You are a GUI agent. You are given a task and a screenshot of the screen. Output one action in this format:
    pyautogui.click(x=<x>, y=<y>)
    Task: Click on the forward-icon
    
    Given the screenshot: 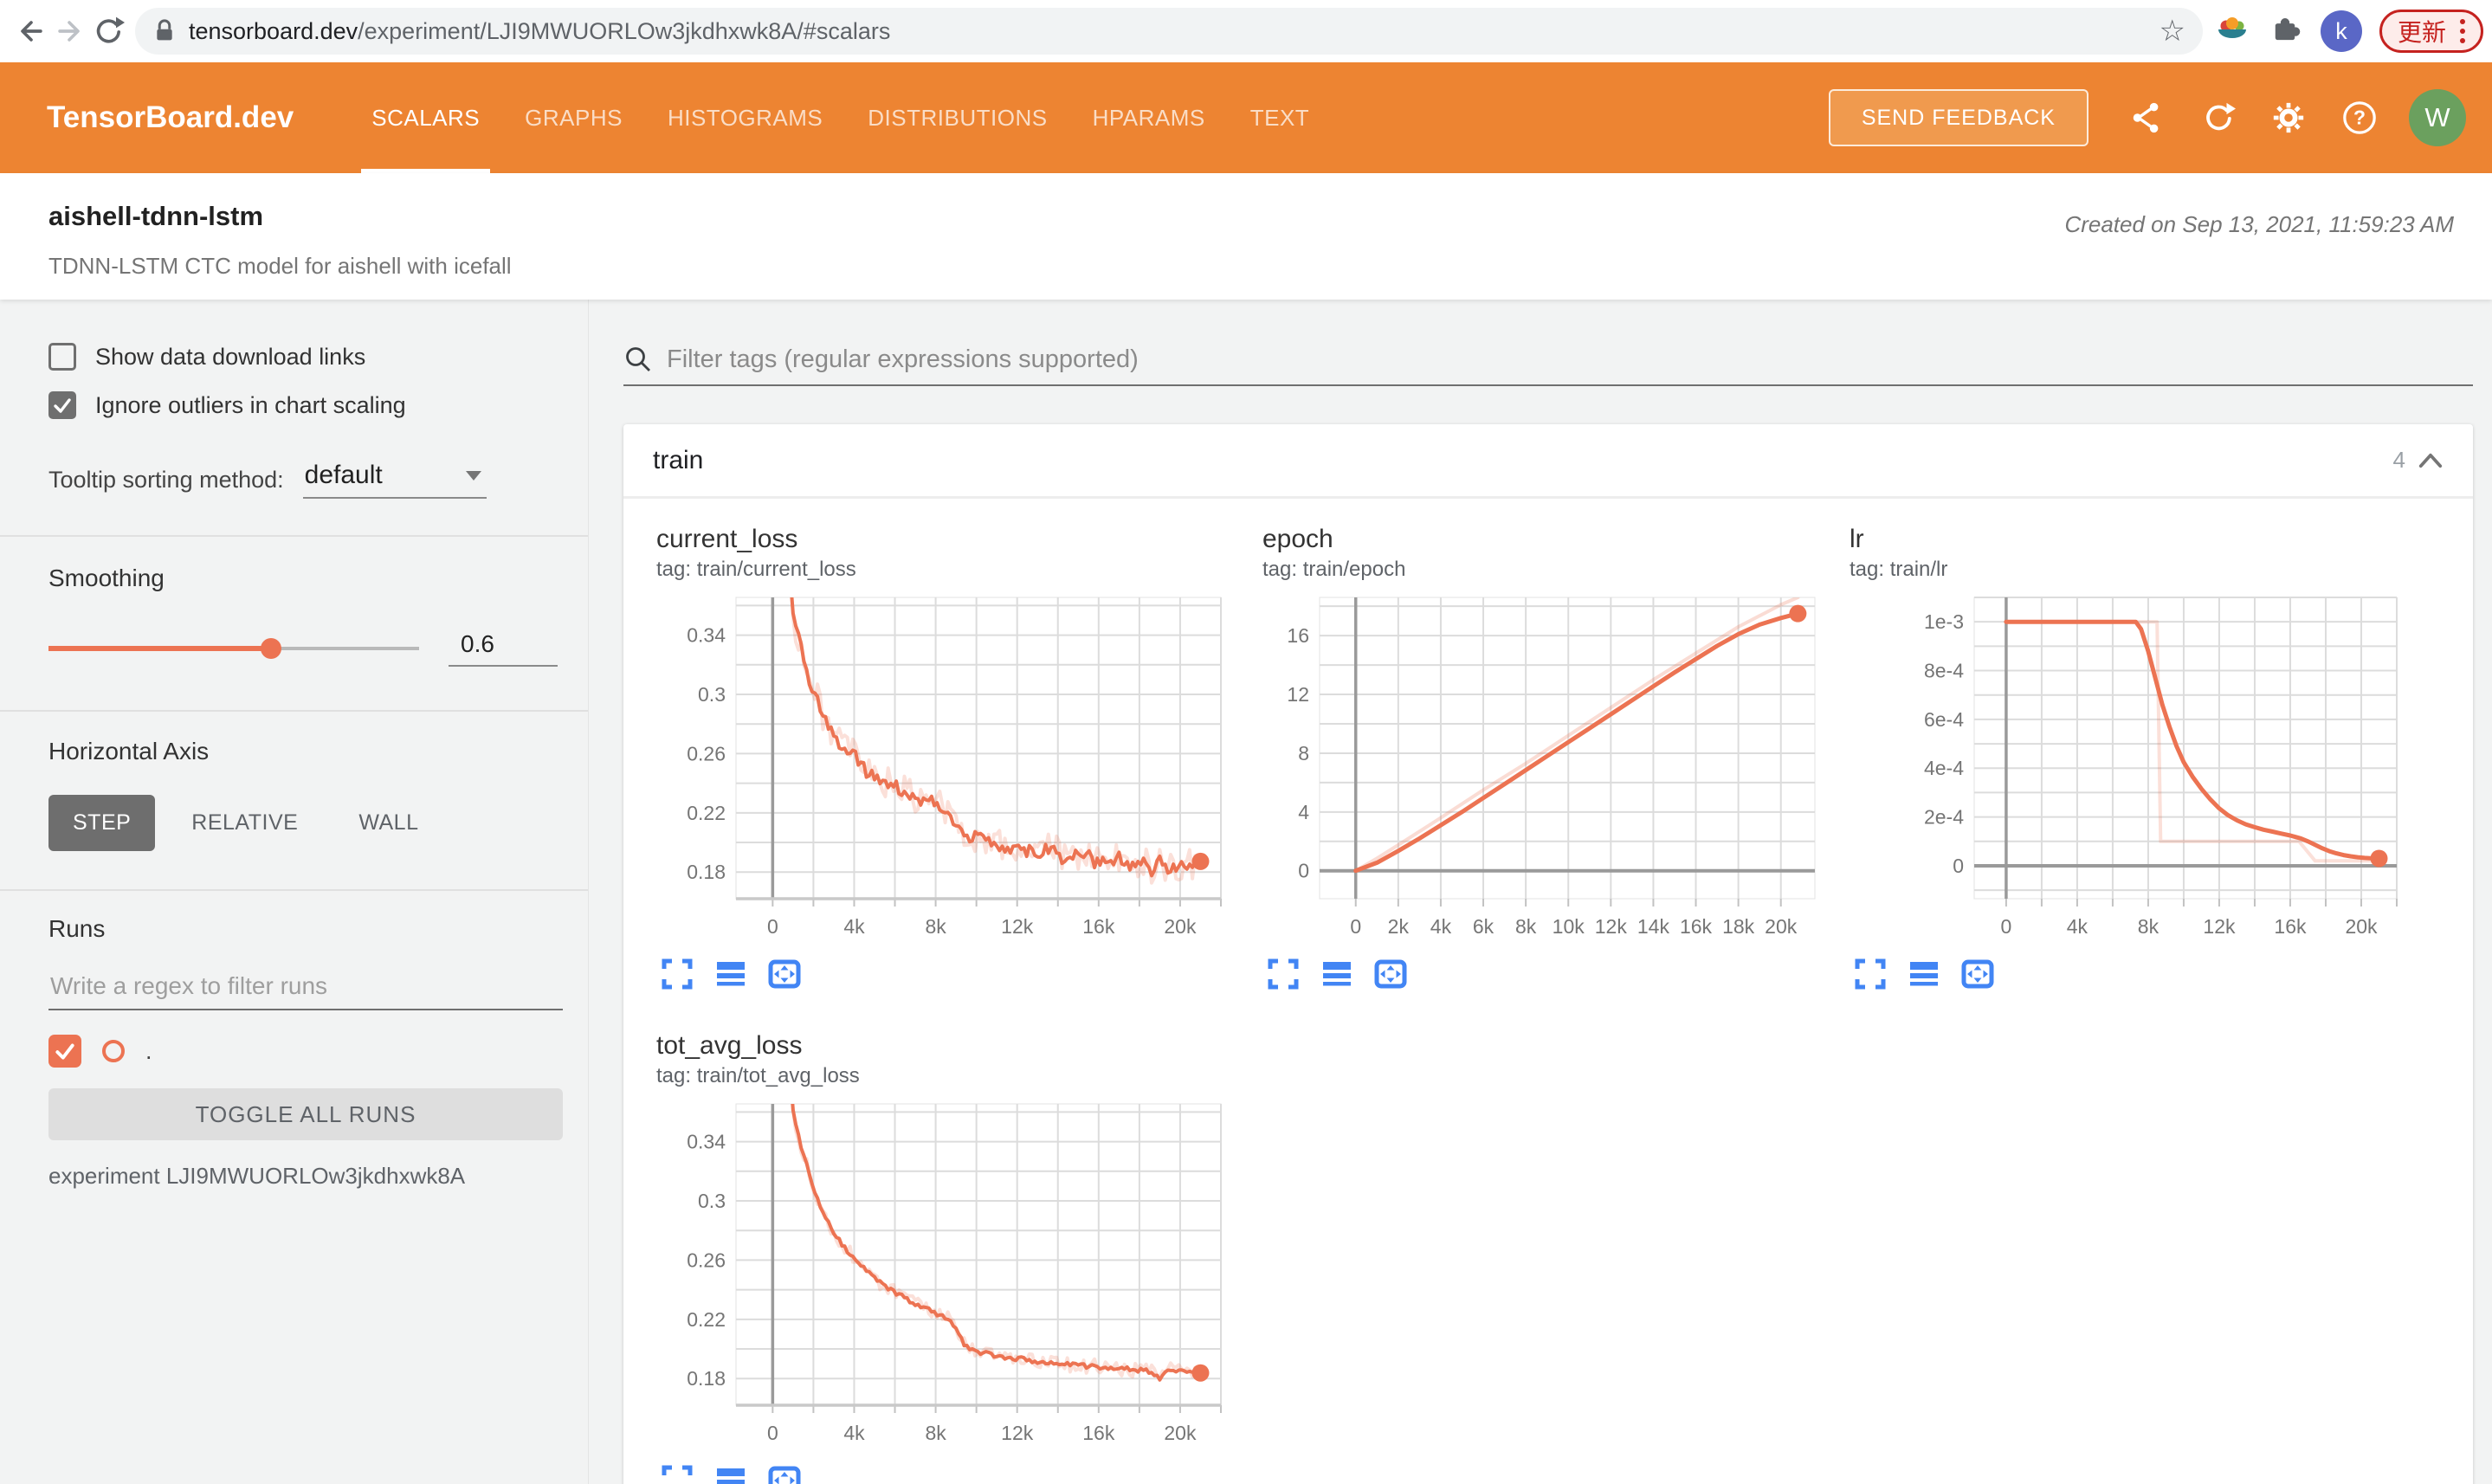 What is the action you would take?
    pyautogui.click(x=69, y=31)
    